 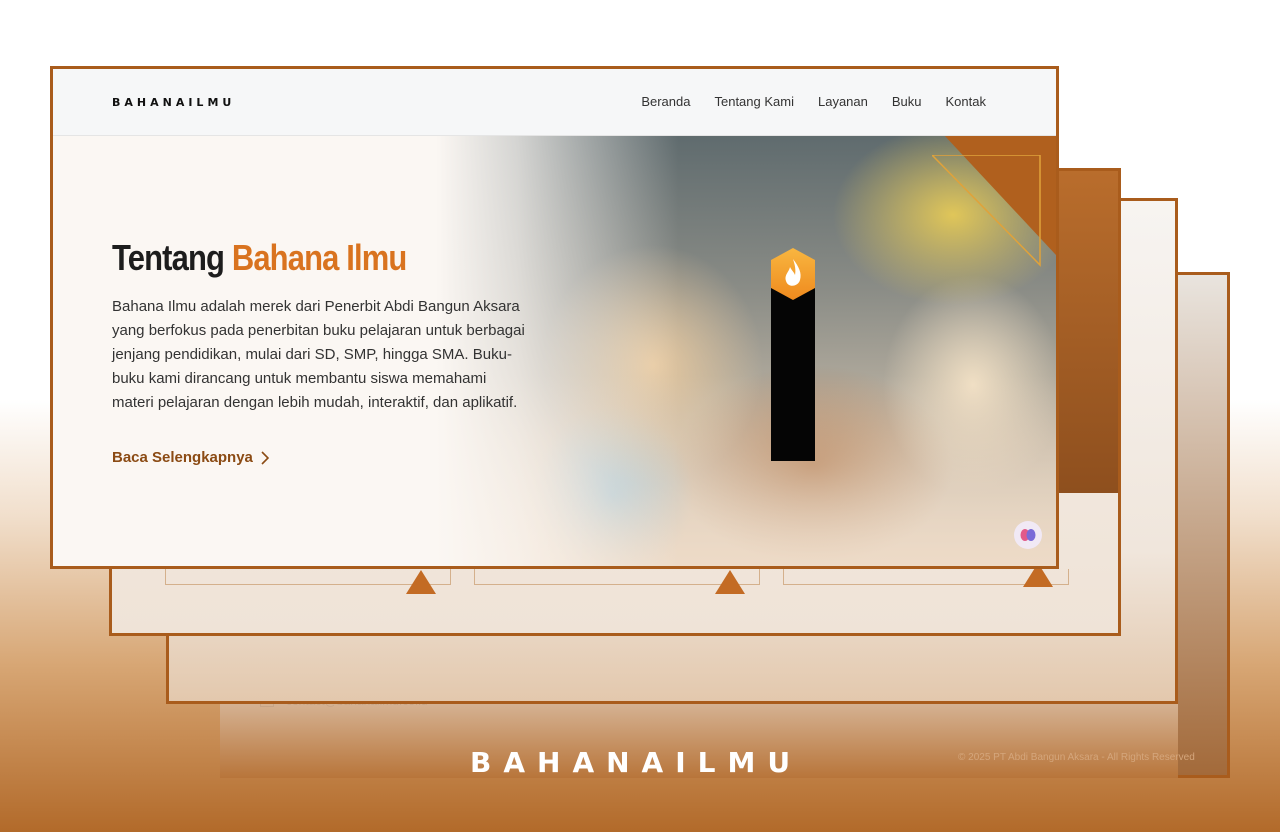 I want to click on footer-brand-logo: BAHANAILMU, so click(x=636, y=762).